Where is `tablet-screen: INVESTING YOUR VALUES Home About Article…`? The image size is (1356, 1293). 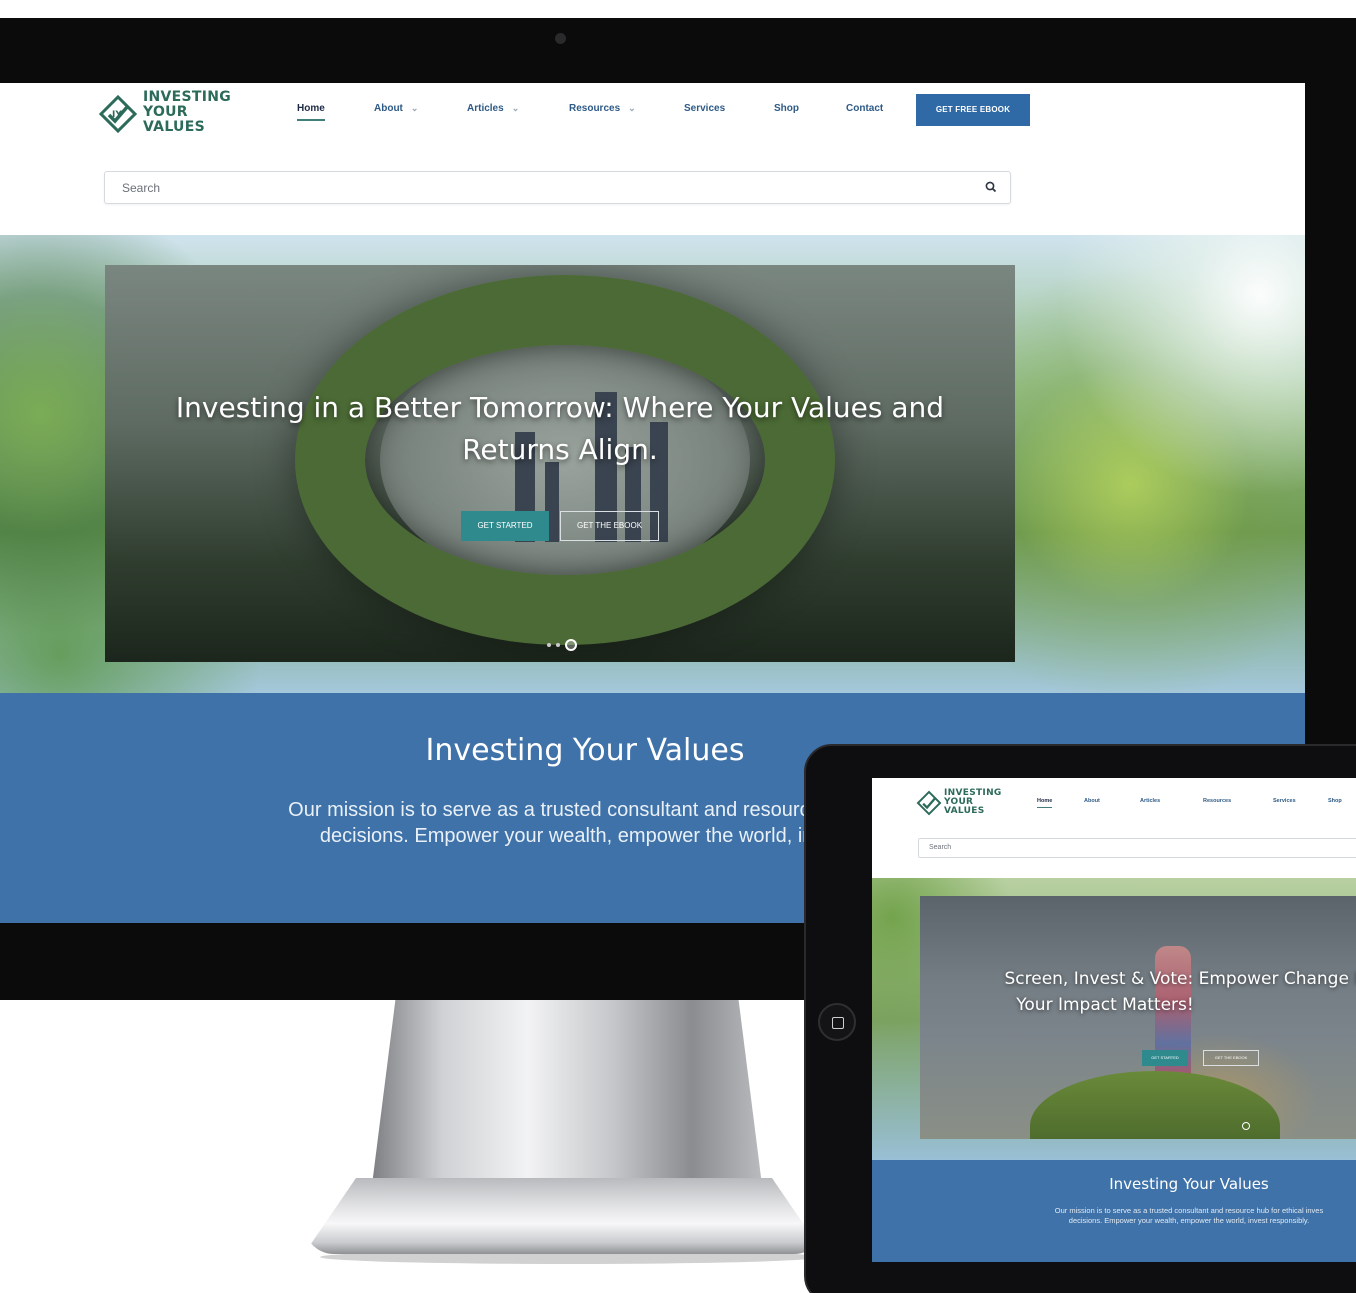
tablet-screen: INVESTING YOUR VALUES Home About Article… is located at coordinates (1114, 1020).